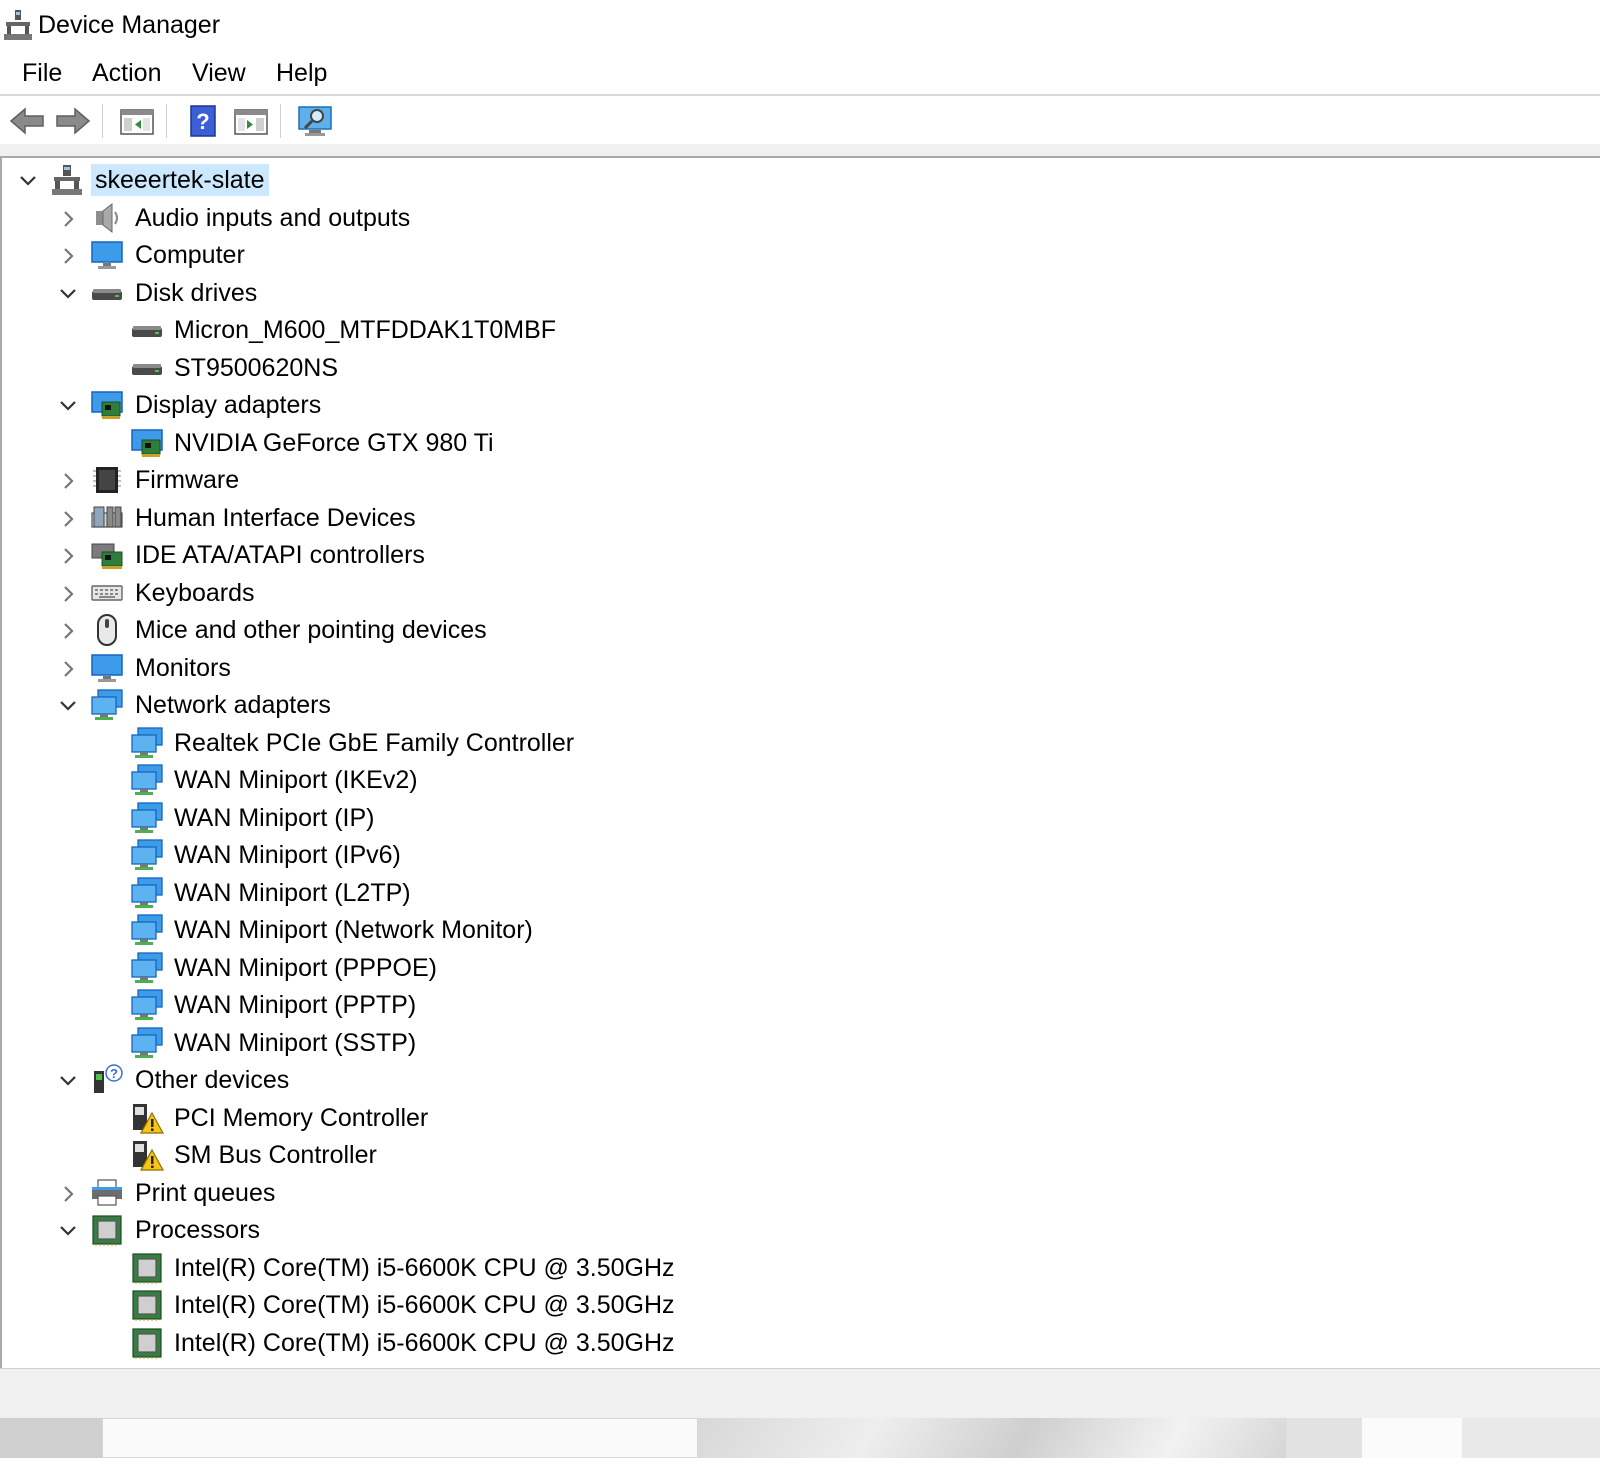 The height and width of the screenshot is (1458, 1600). What do you see at coordinates (27, 121) in the screenshot?
I see `back-button` at bounding box center [27, 121].